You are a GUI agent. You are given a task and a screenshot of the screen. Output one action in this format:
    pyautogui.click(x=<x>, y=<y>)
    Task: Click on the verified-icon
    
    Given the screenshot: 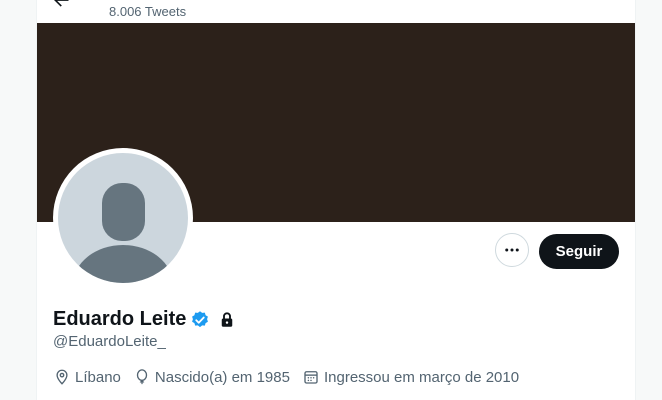 What is the action you would take?
    pyautogui.click(x=200, y=318)
    